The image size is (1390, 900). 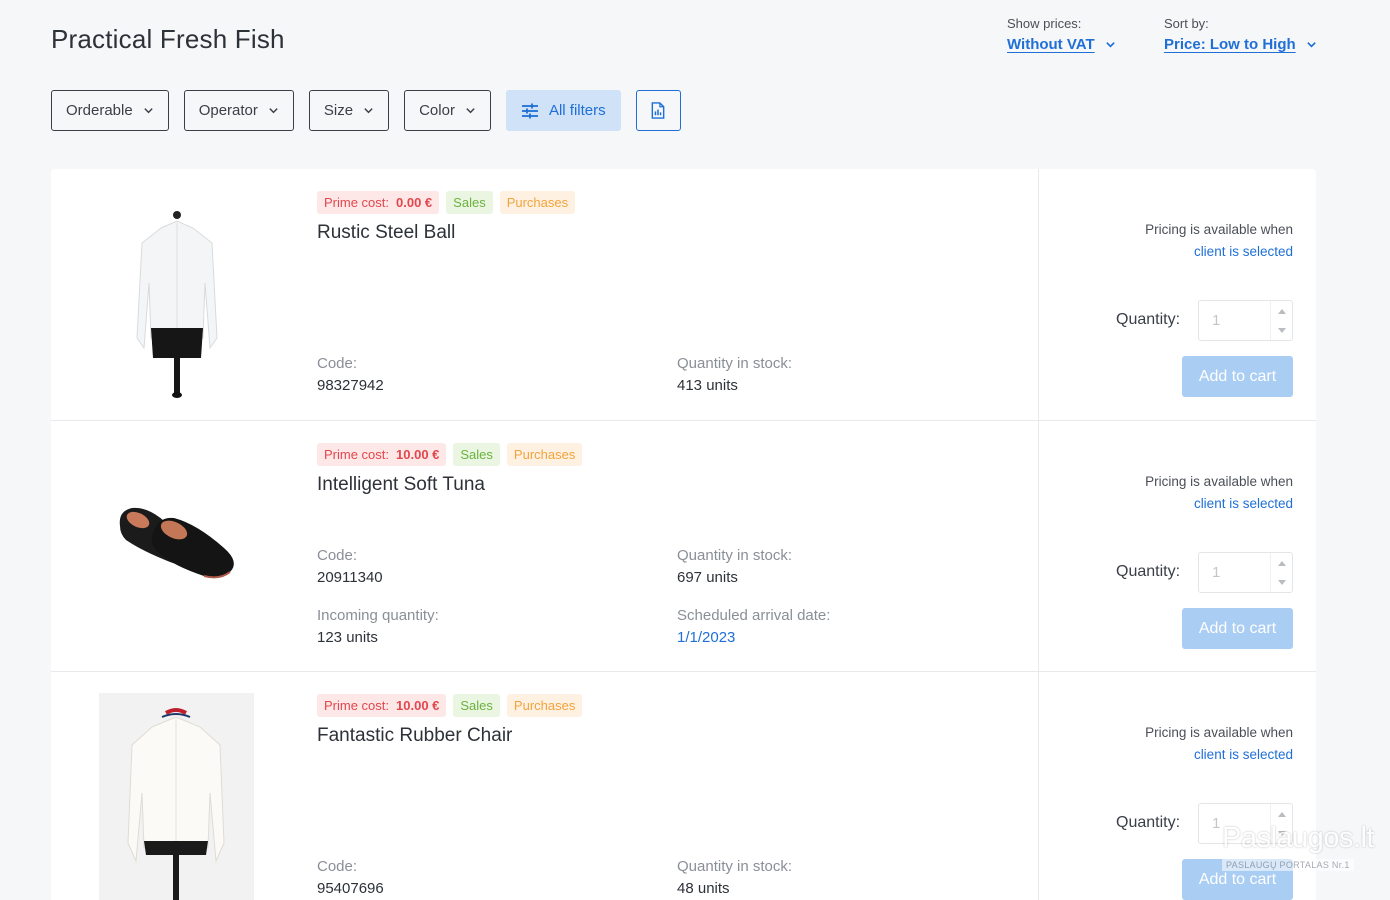 I want to click on filter-size-button: Size, so click(x=349, y=110).